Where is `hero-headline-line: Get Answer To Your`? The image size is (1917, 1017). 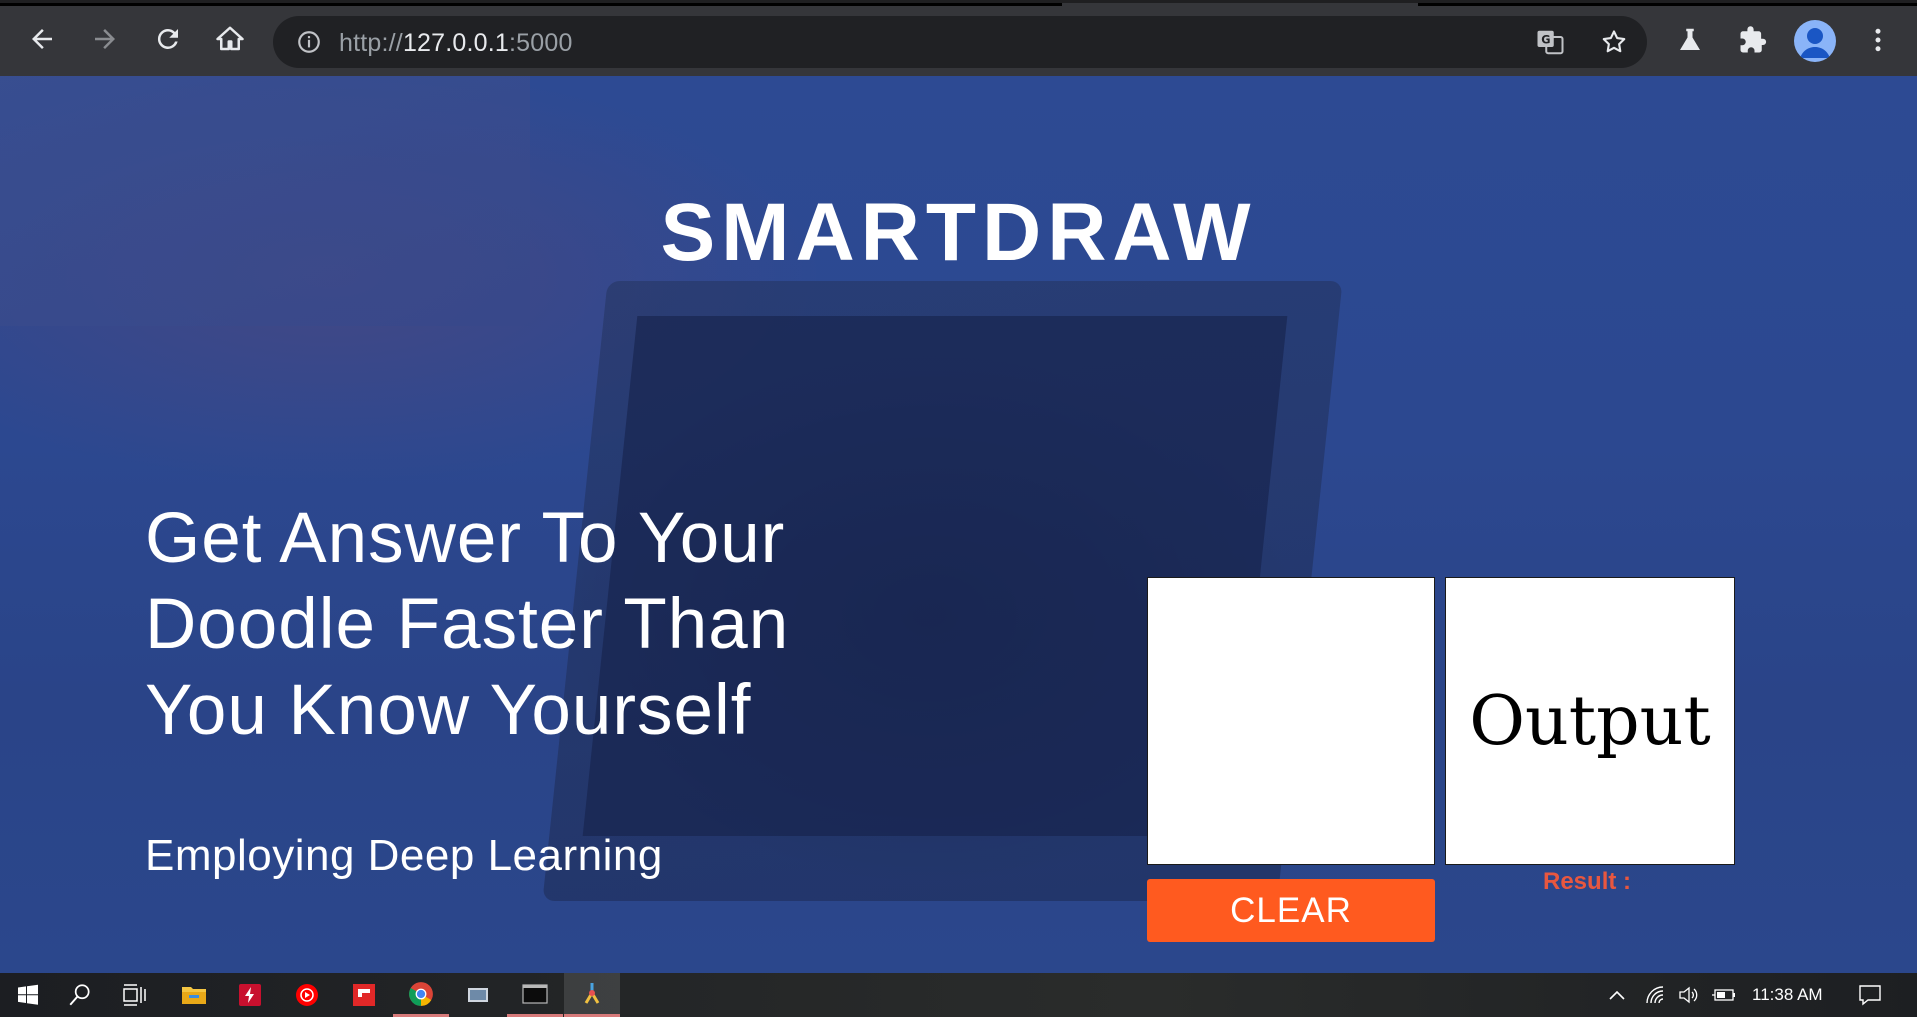
hero-headline-line: Get Answer To Your is located at coordinates (465, 538).